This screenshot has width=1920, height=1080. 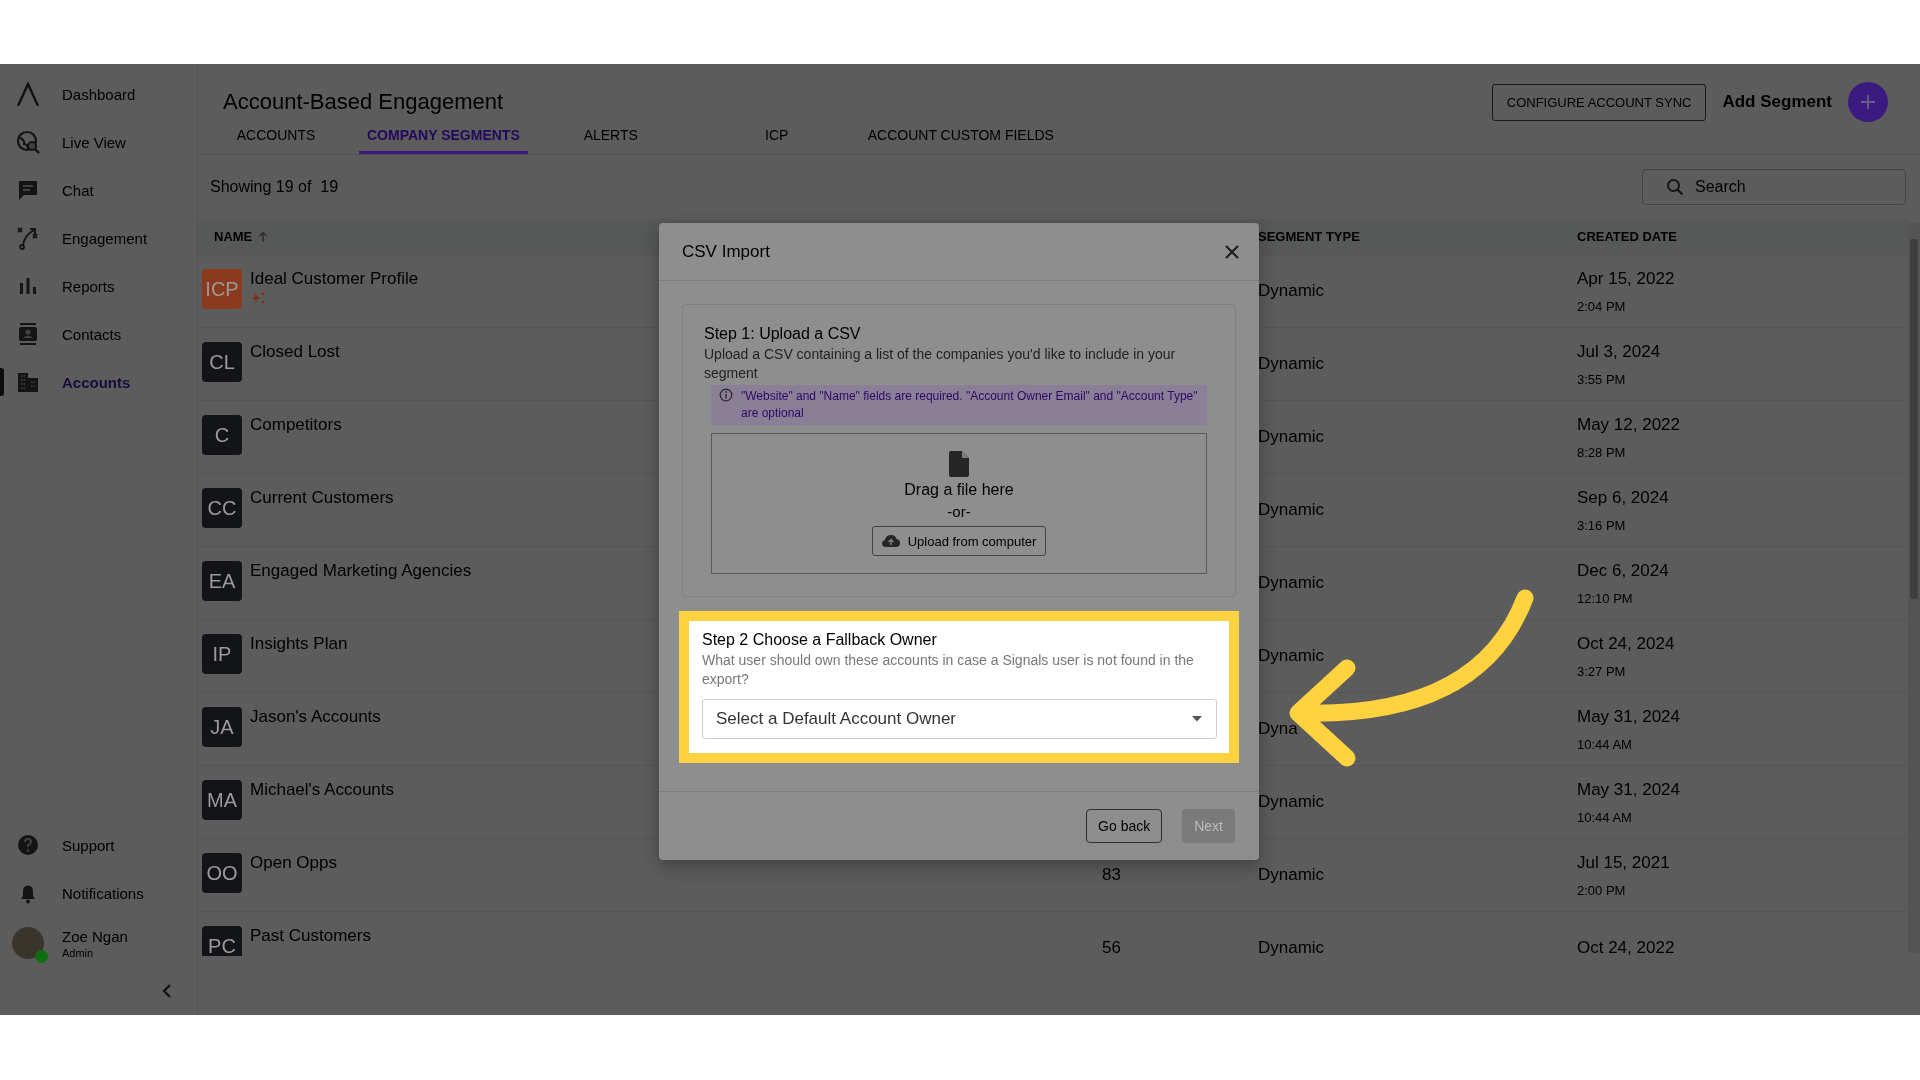 I want to click on close-icon, so click(x=1232, y=251).